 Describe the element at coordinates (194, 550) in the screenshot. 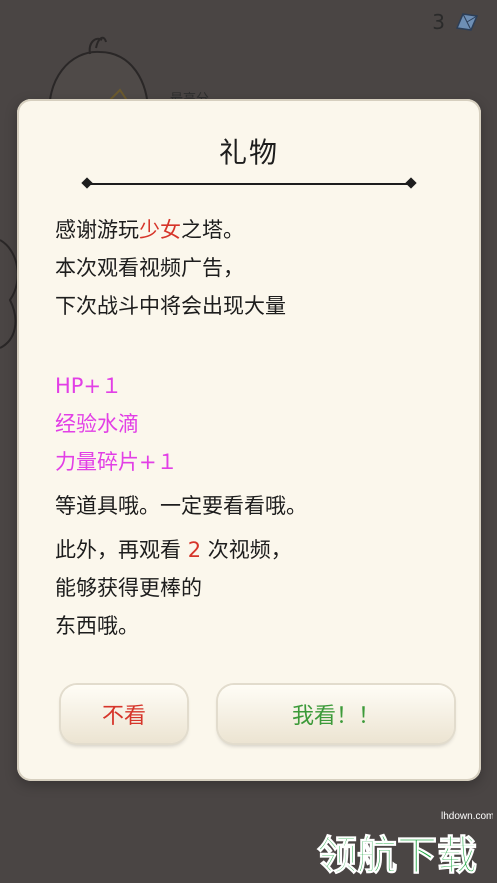

I see `video-count: 2` at that location.